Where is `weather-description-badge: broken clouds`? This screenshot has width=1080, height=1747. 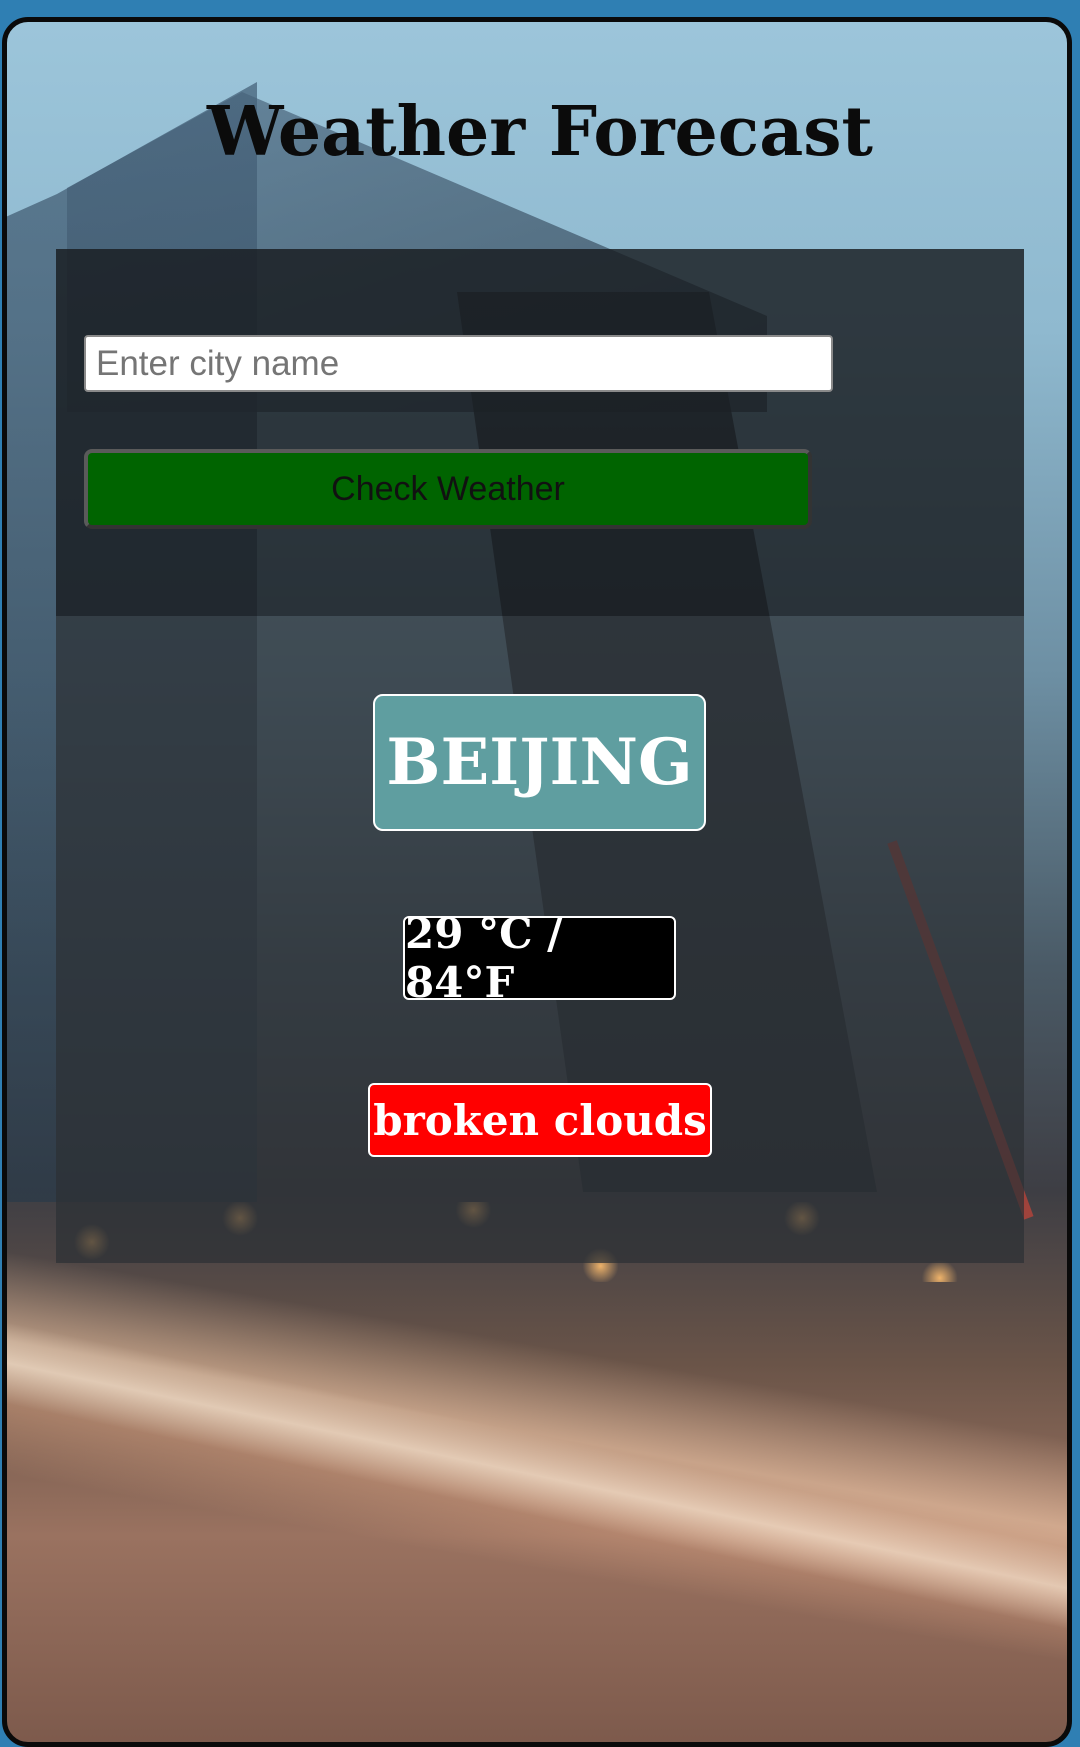
weather-description-badge: broken clouds is located at coordinates (540, 1120).